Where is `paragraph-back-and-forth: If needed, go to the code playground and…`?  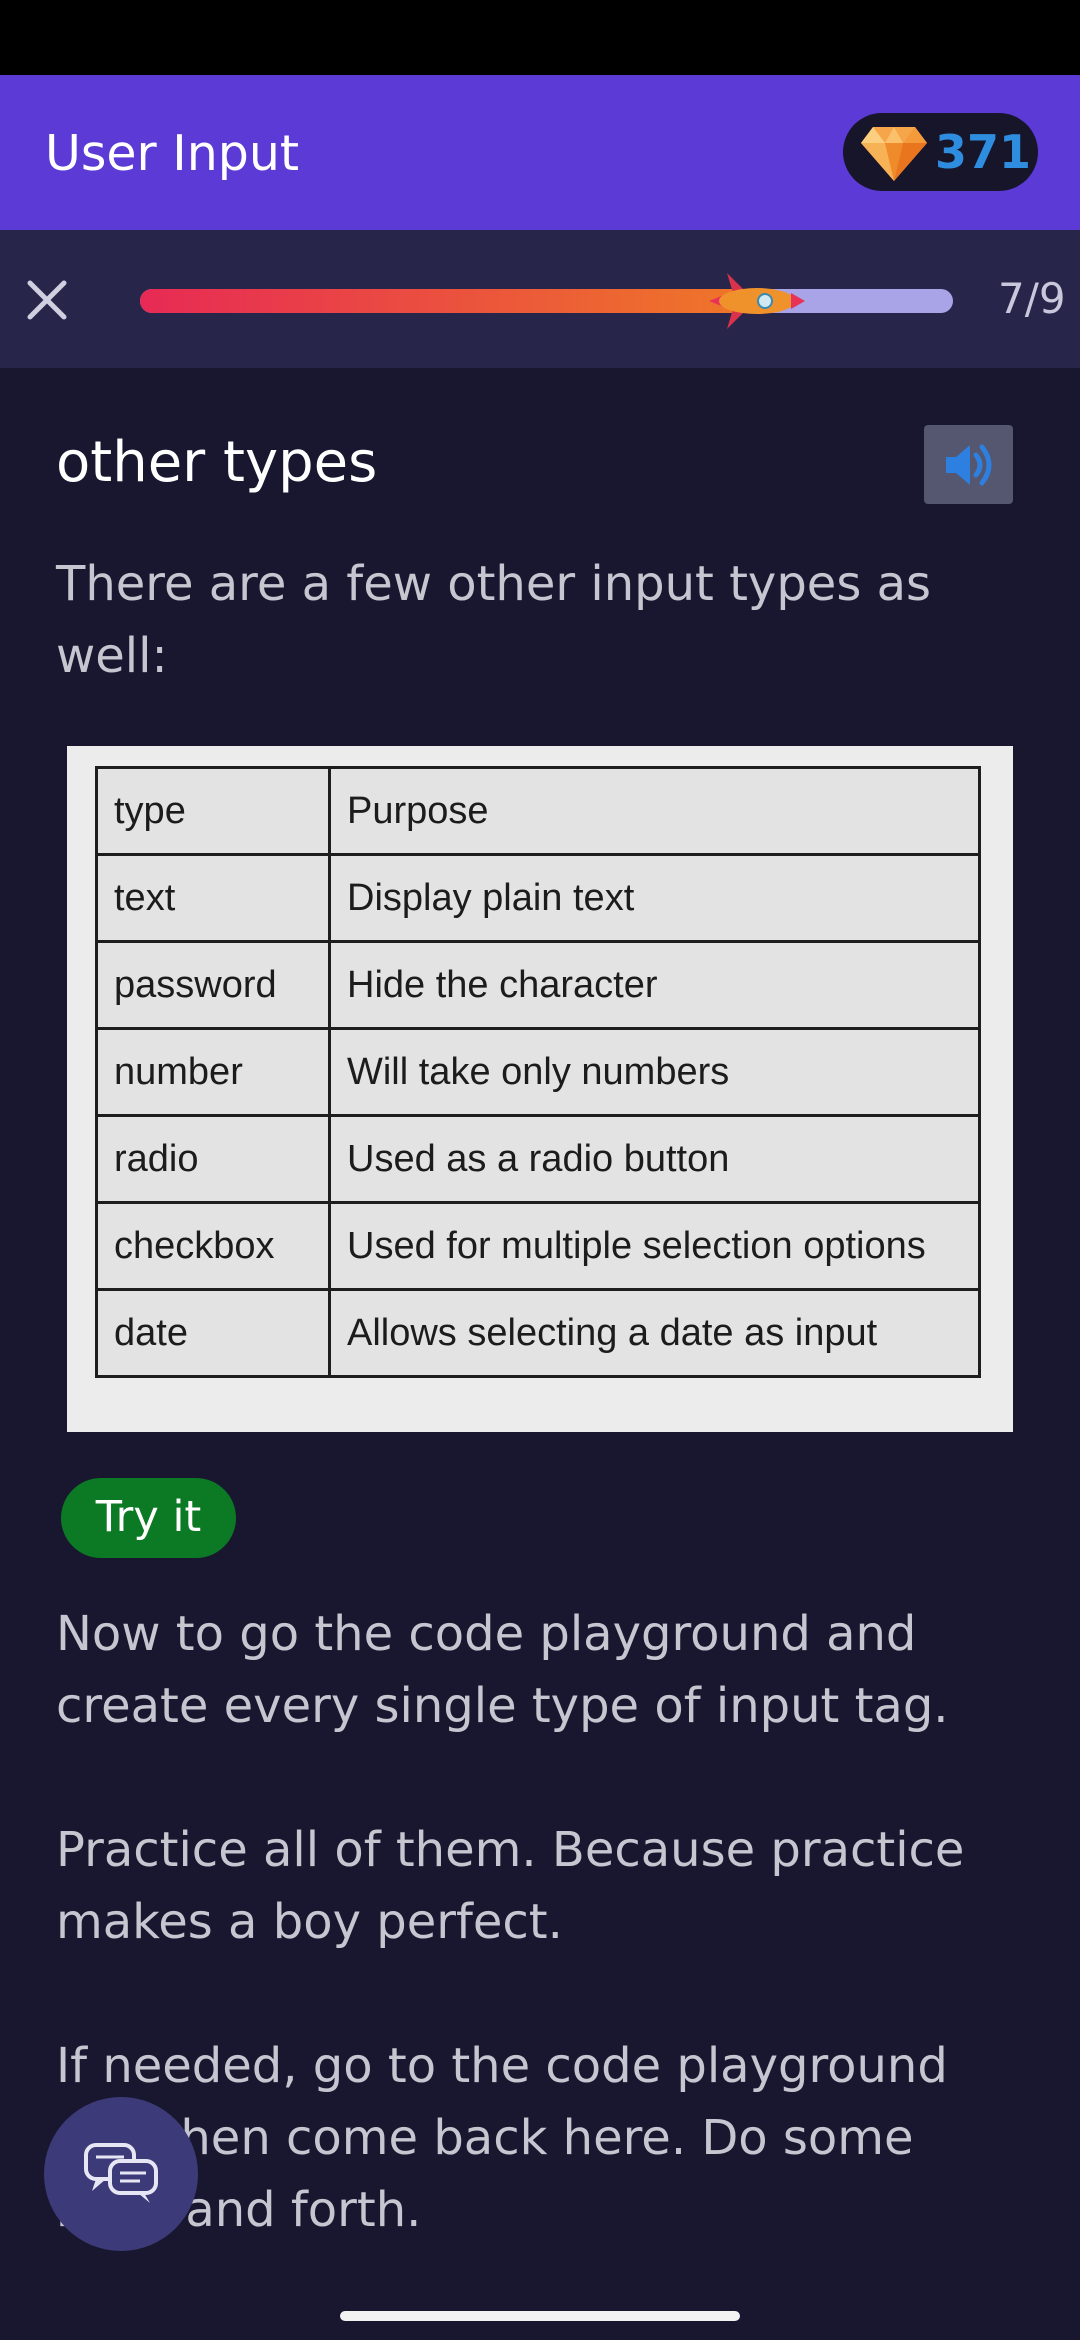
paragraph-back-and-forth: If needed, go to the code playground and… is located at coordinates (502, 2138).